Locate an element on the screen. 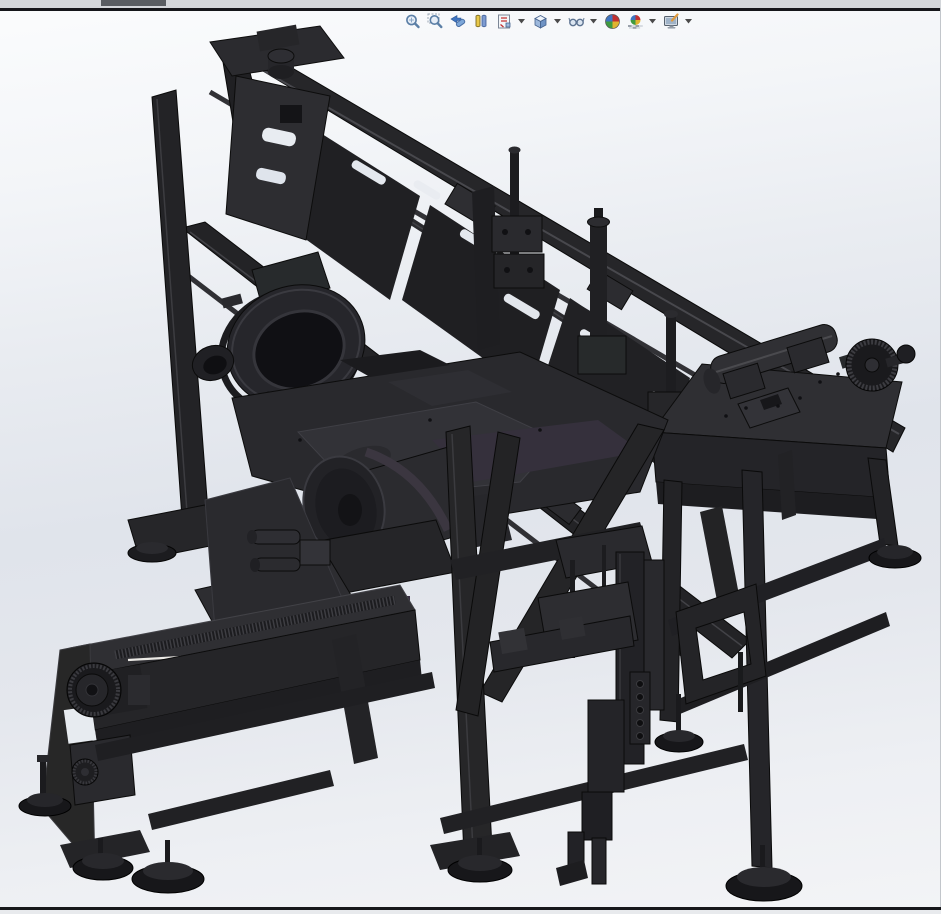 The image size is (941, 914). display-style-button is located at coordinates (540, 21).